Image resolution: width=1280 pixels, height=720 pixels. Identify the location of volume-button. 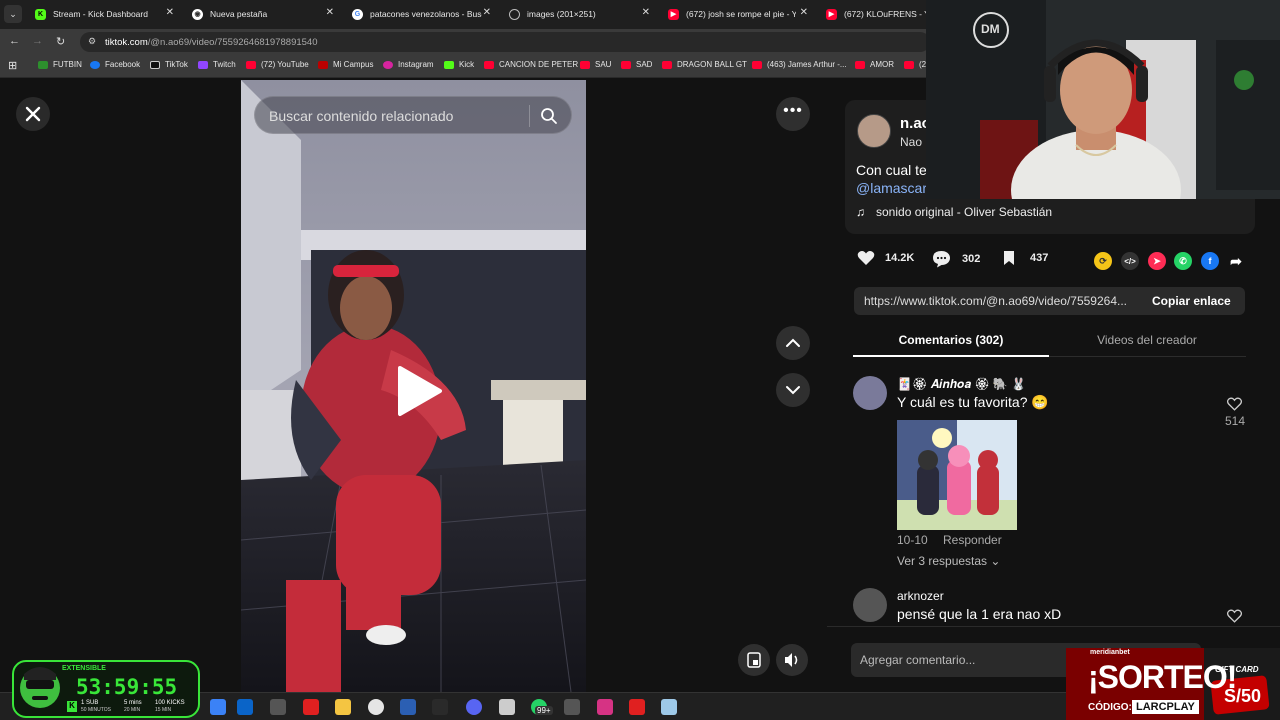
(792, 660).